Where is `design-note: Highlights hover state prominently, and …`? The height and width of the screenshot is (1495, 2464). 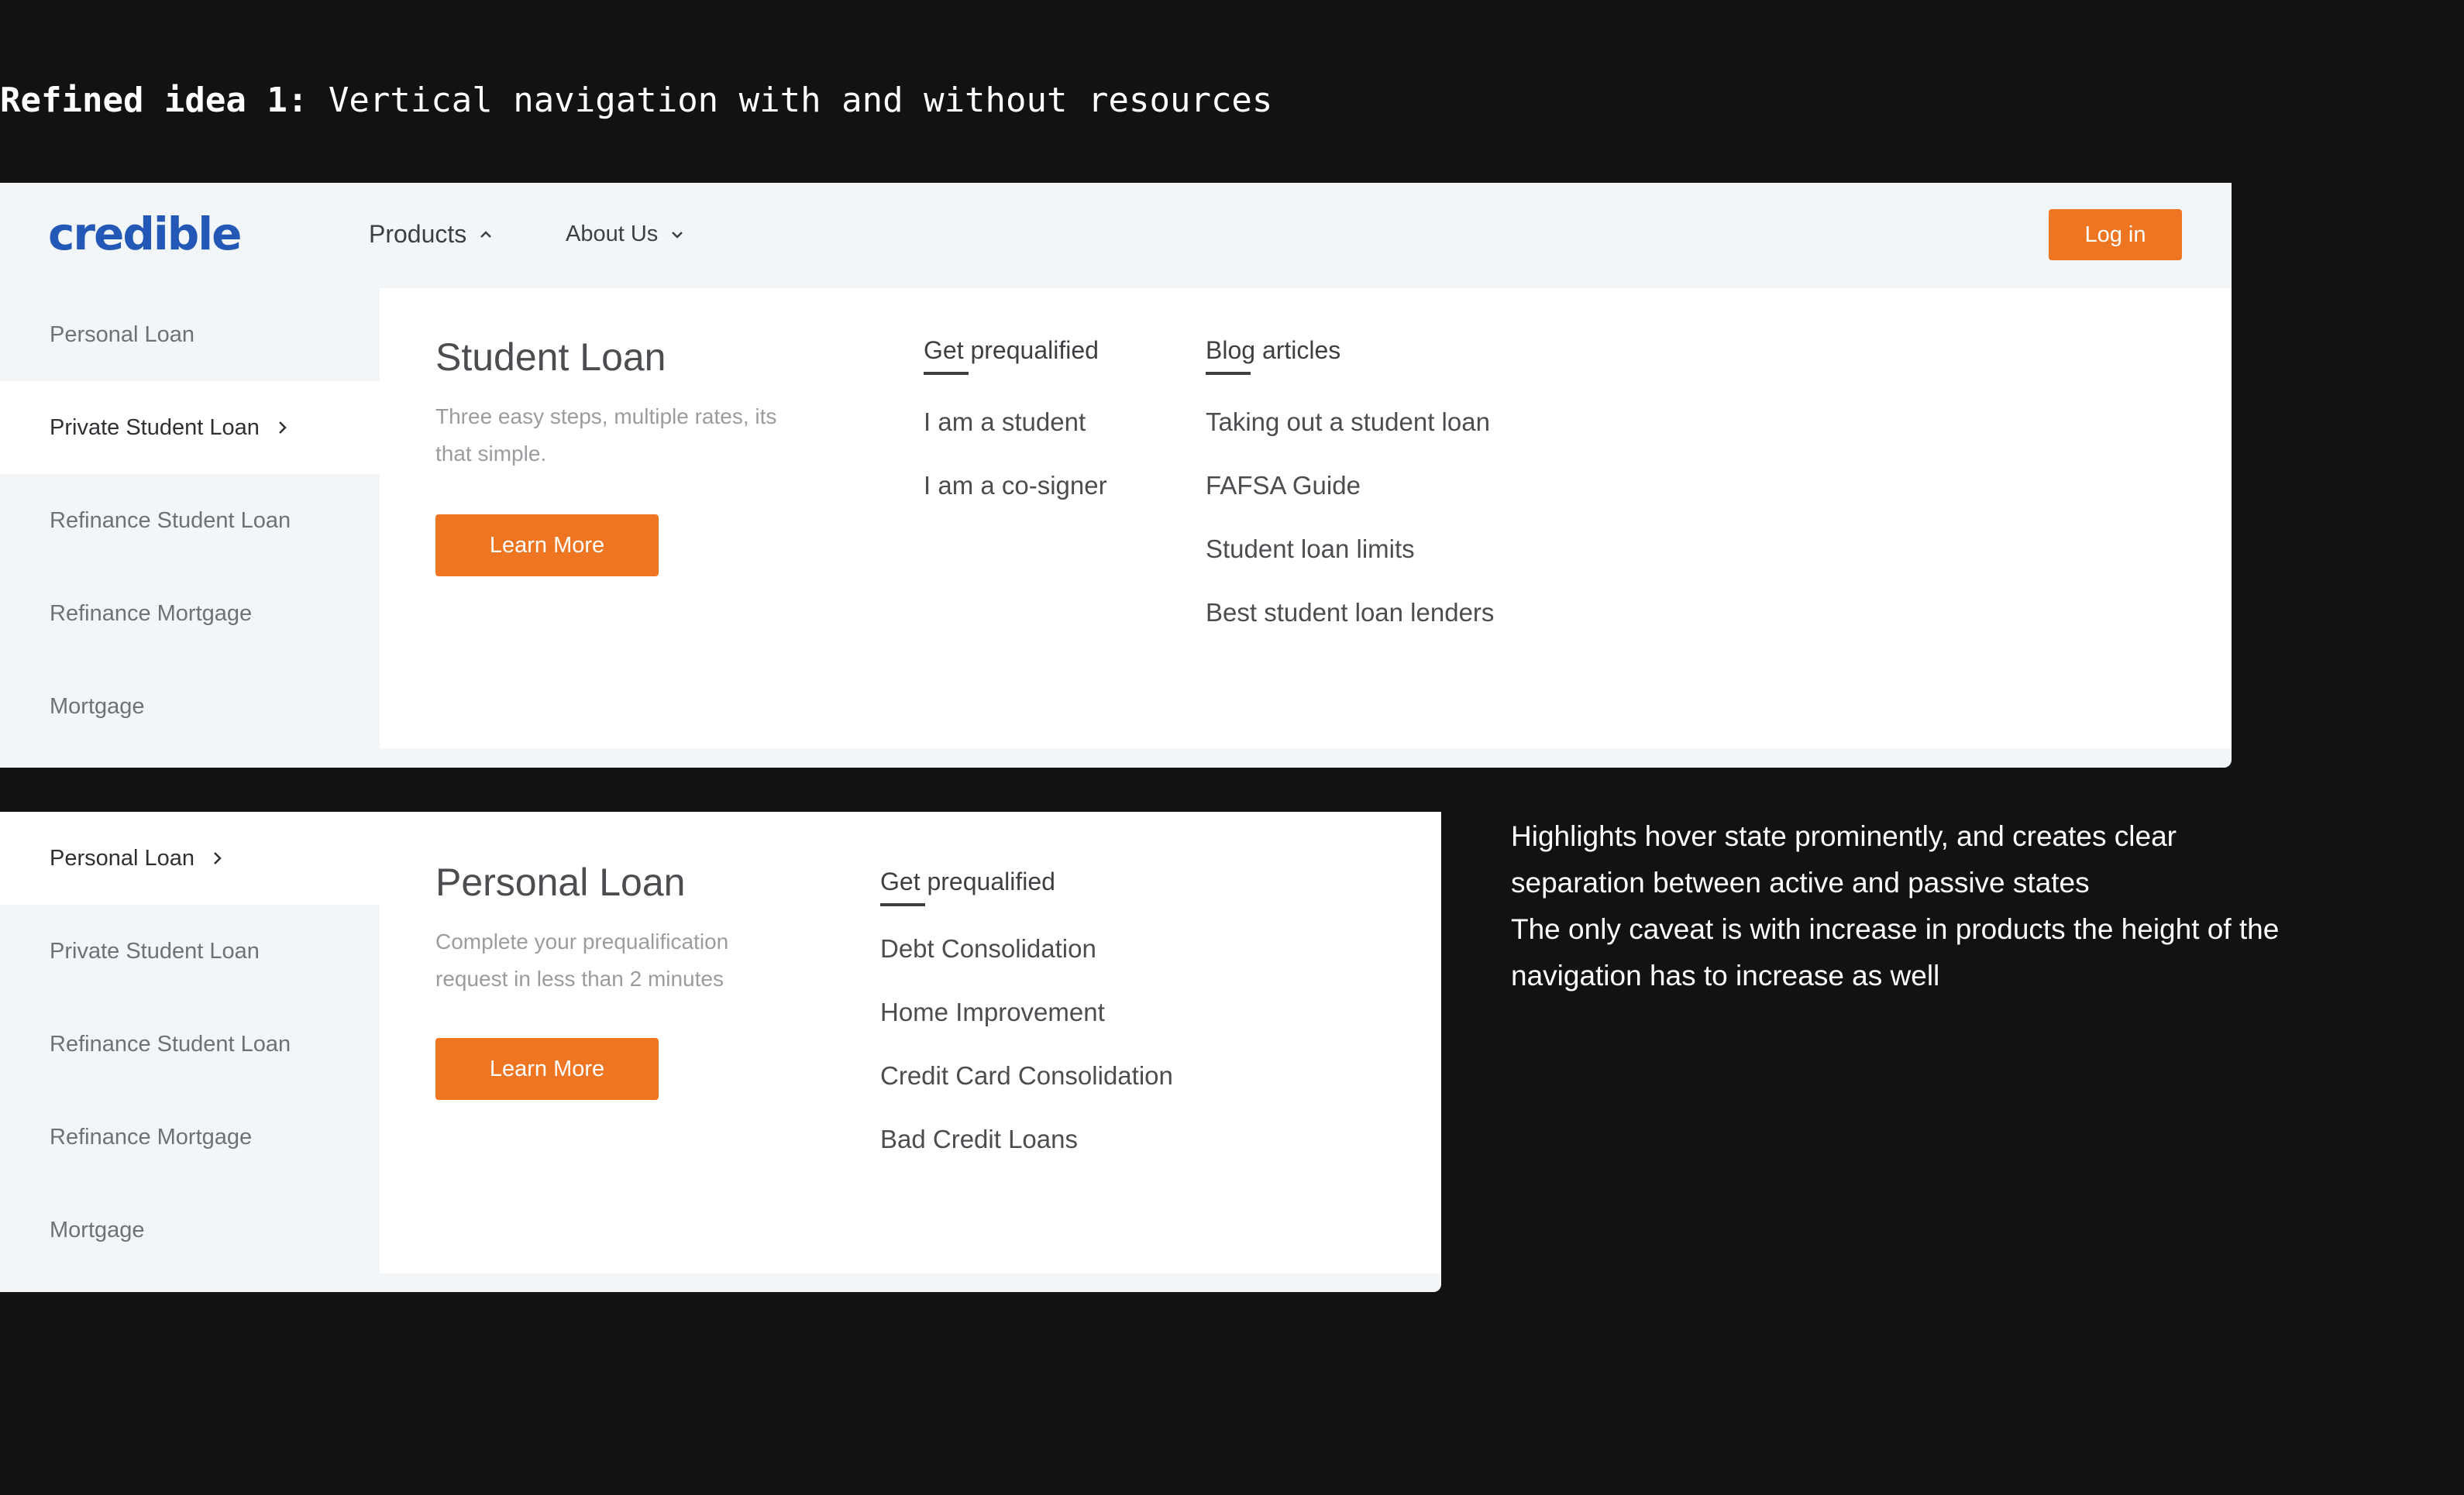 design-note: Highlights hover state prominently, and … is located at coordinates (1898, 906).